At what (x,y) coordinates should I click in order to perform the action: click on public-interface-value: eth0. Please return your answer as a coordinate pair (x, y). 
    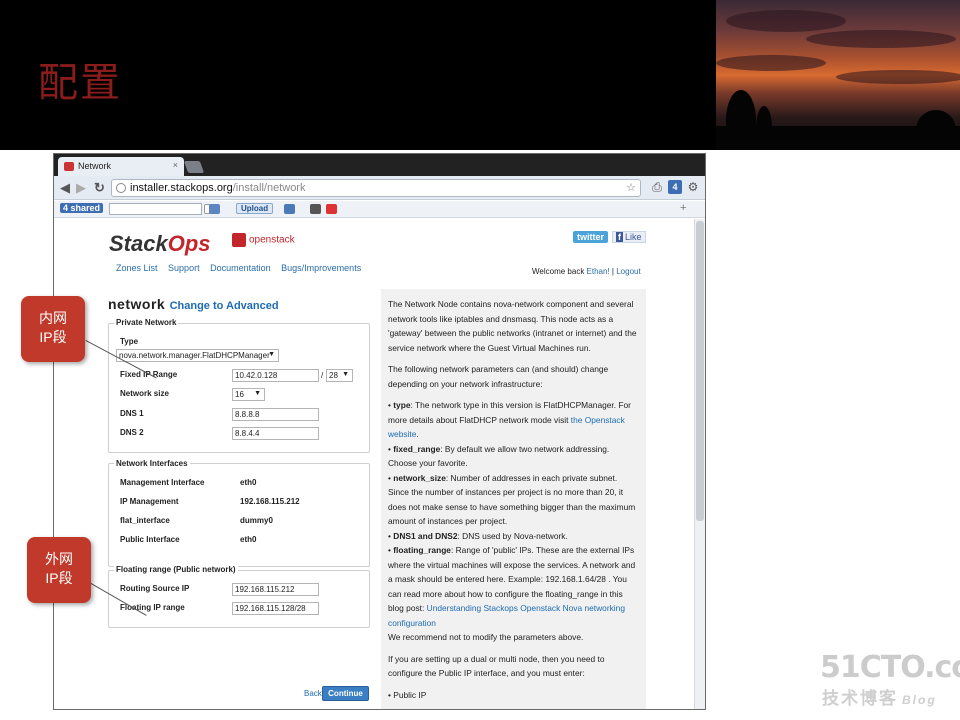
    Looking at the image, I should click on (248, 539).